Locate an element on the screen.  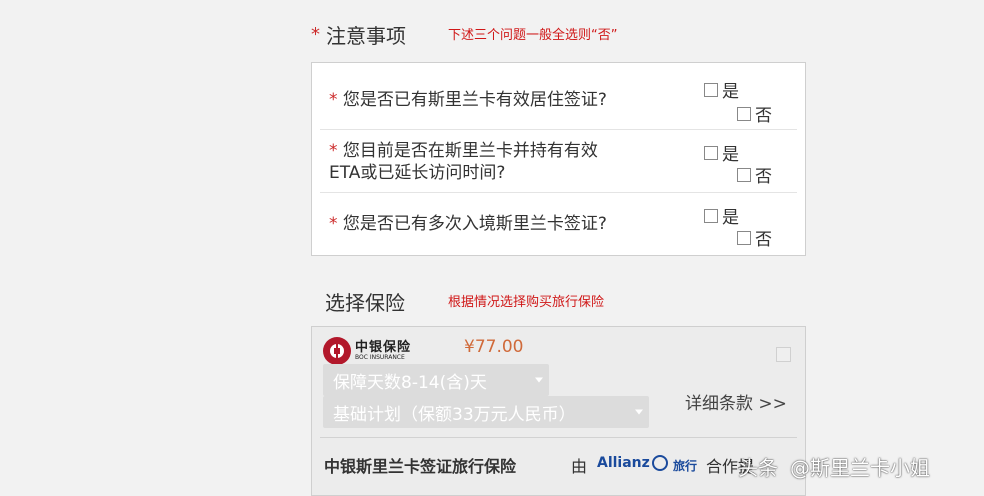
question-row: * 您是否已有斯里兰卡有效居住签证? 是 否 is located at coordinates (558, 98).